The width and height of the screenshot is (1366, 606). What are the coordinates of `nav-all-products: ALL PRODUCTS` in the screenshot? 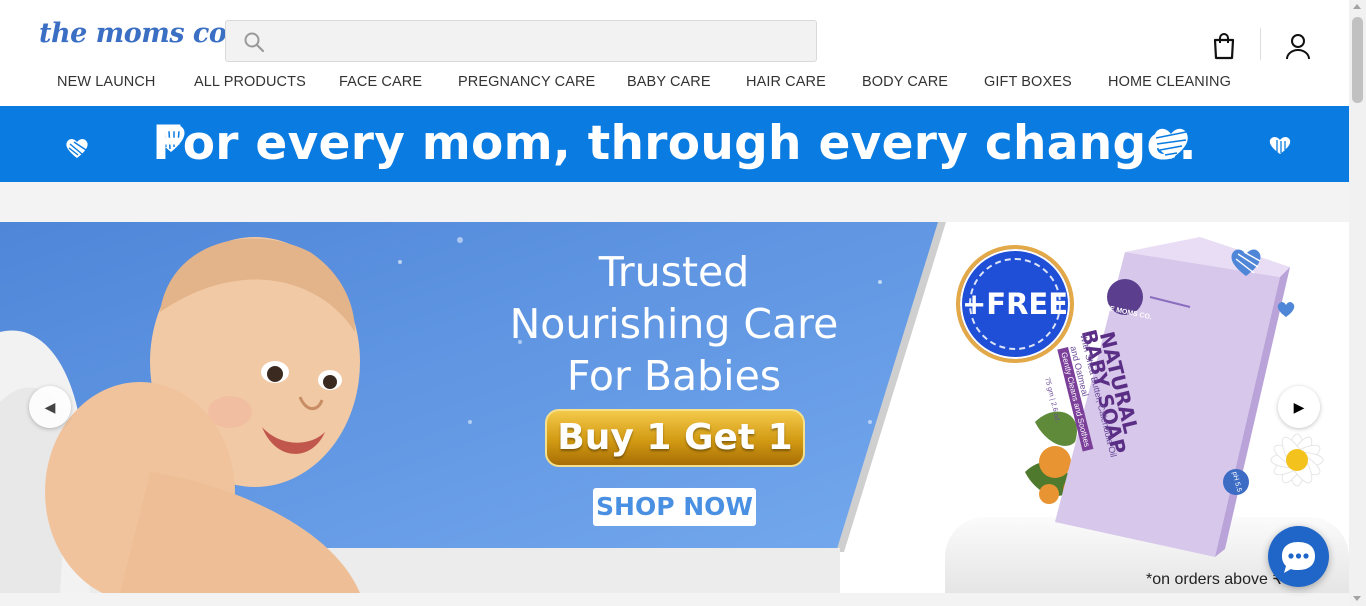 It's located at (250, 82).